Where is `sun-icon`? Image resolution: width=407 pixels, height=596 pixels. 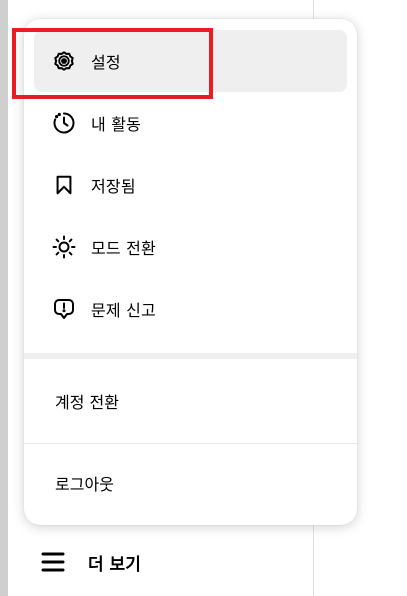
sun-icon is located at coordinates (64, 247).